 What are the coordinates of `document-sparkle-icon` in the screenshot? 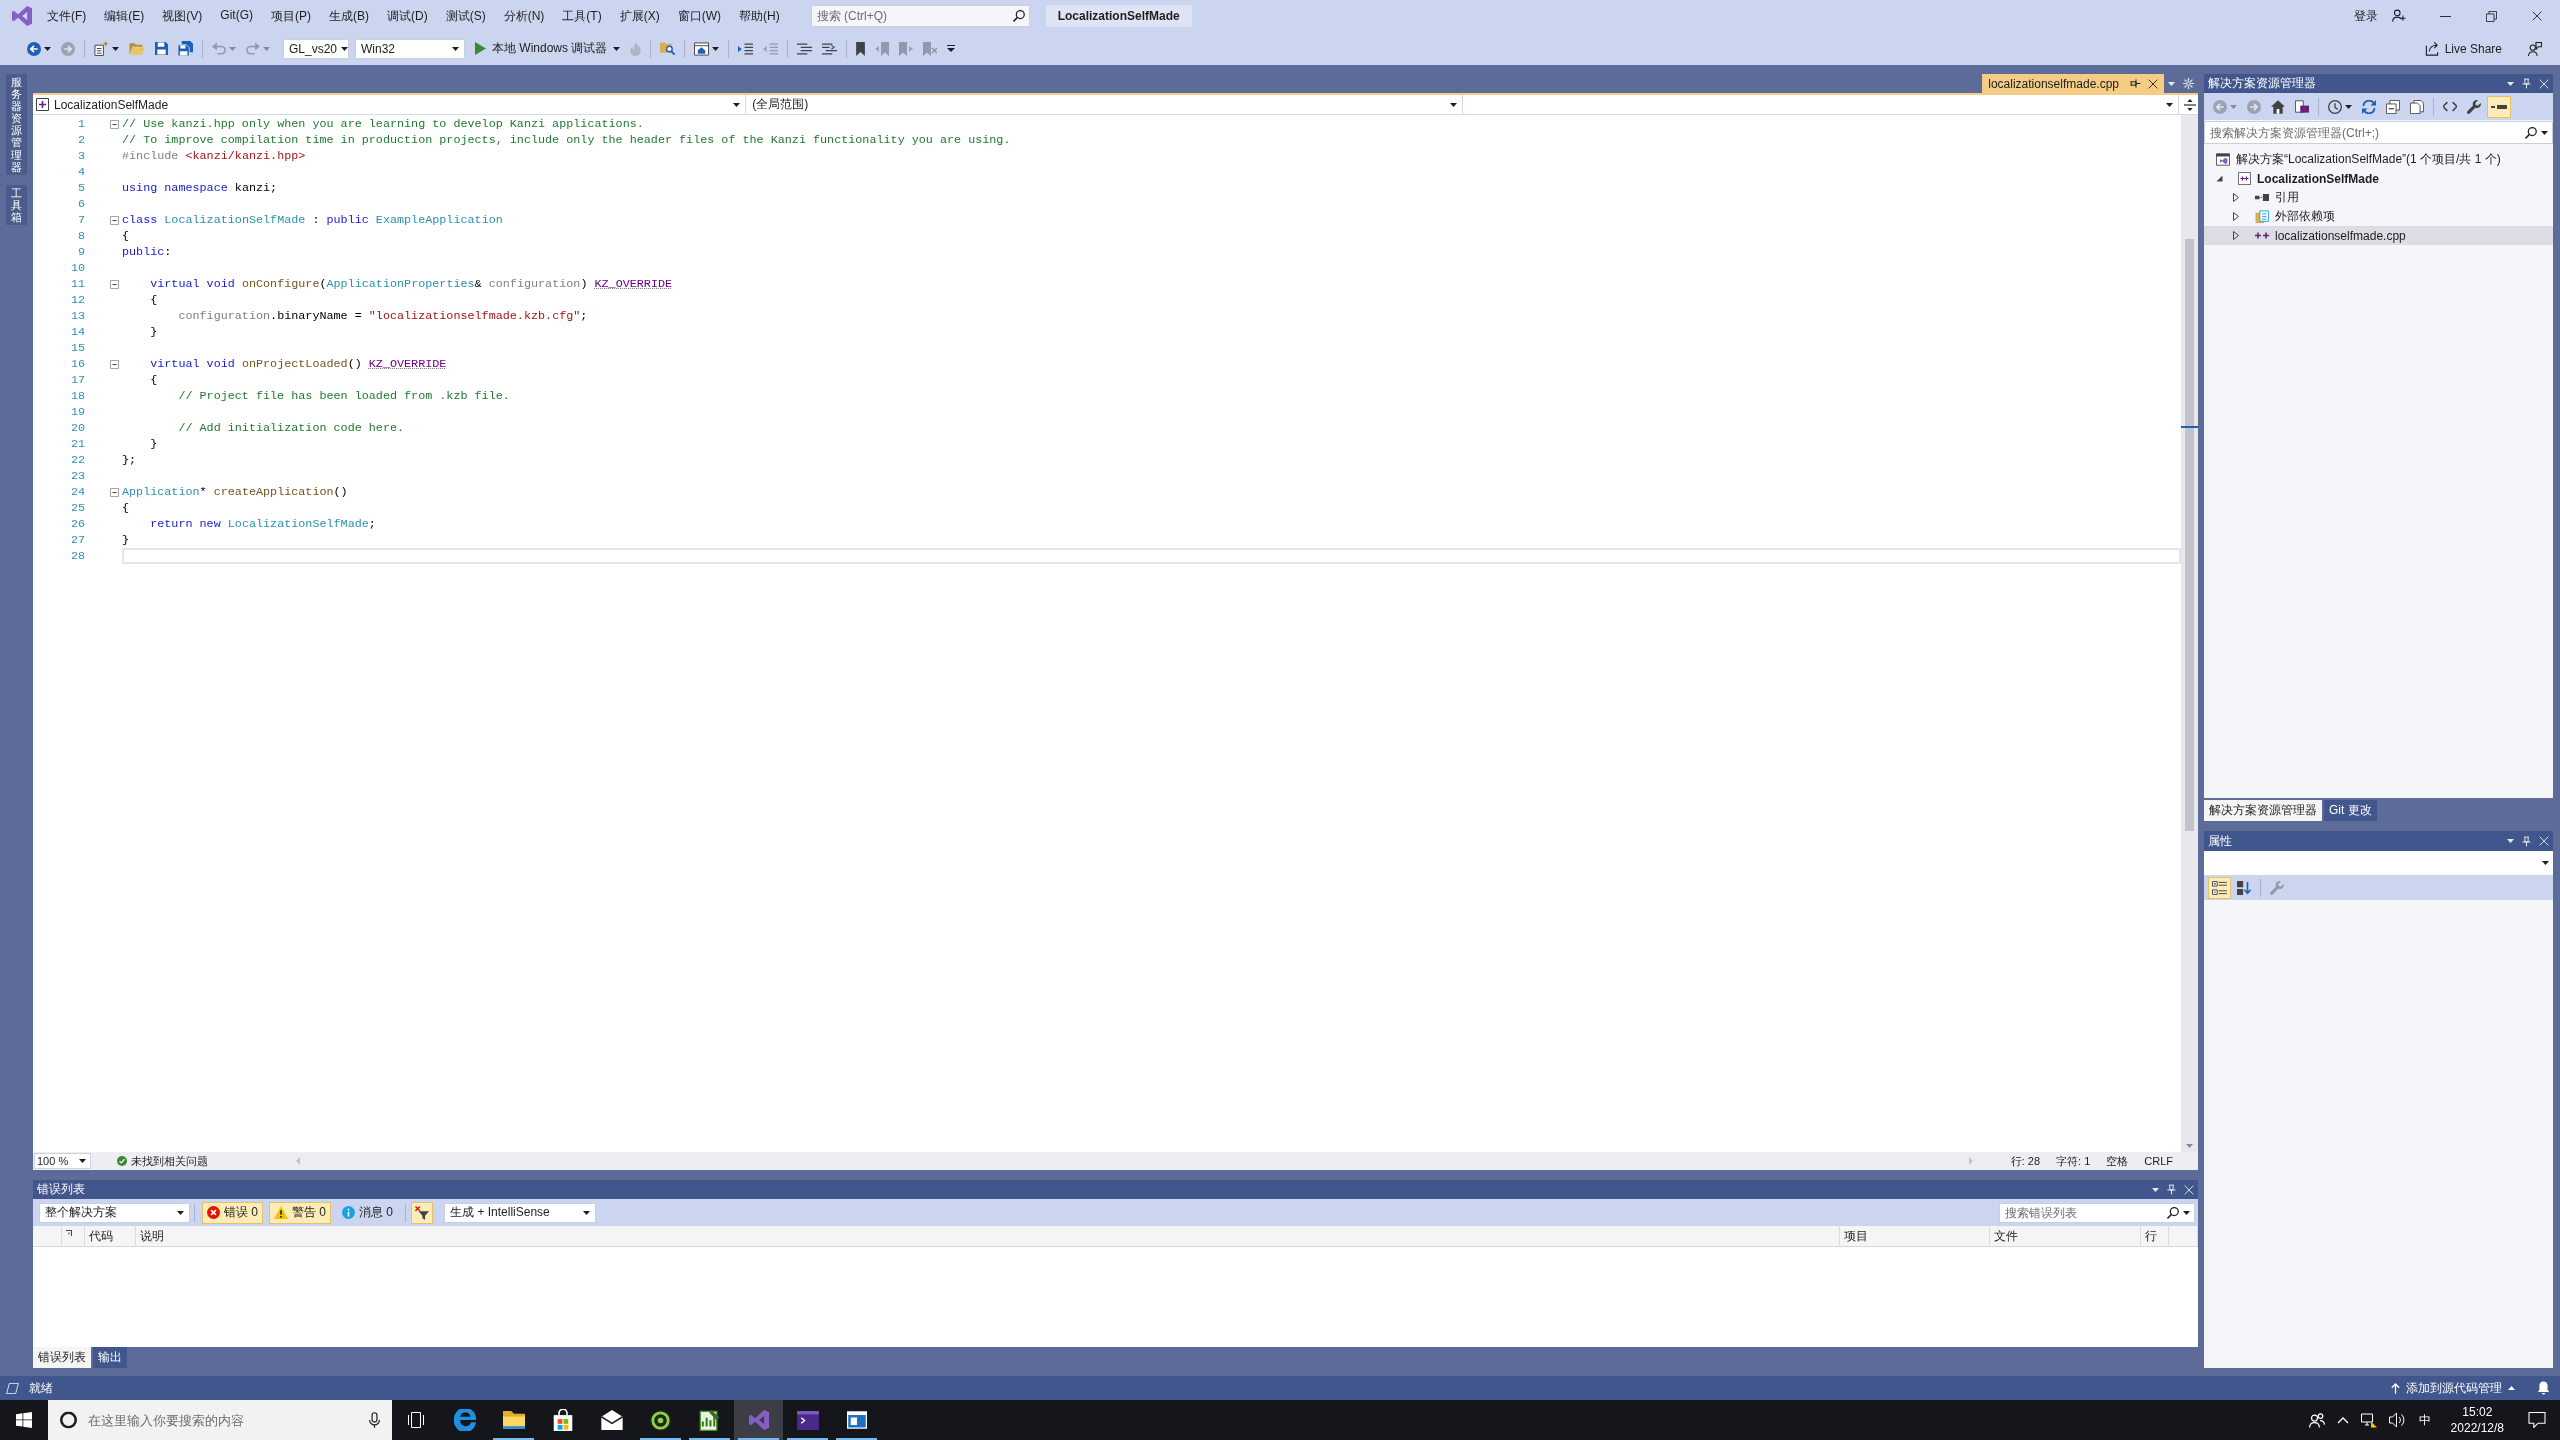 It's located at (101, 48).